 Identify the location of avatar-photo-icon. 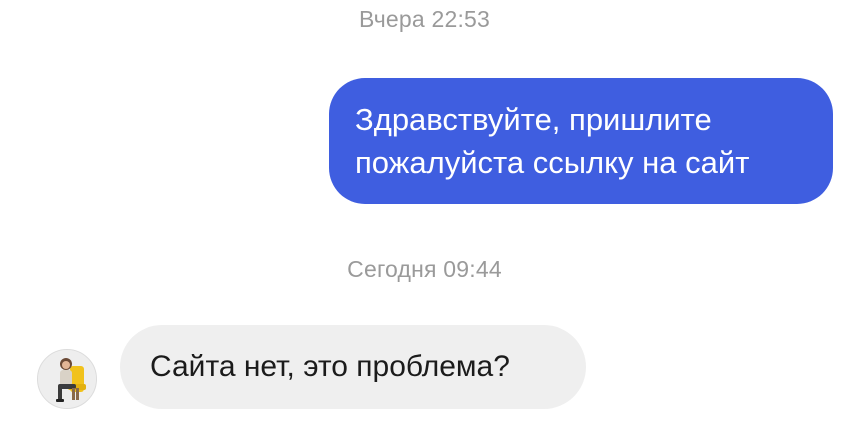
(67, 379).